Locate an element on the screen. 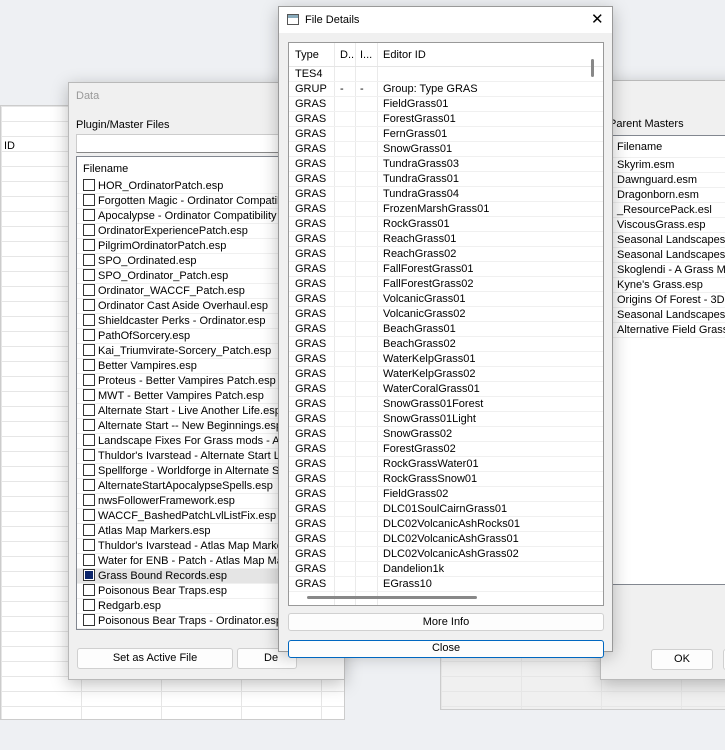  master-list-item: Seasonal Landscapes - Ul is located at coordinates (668, 315).